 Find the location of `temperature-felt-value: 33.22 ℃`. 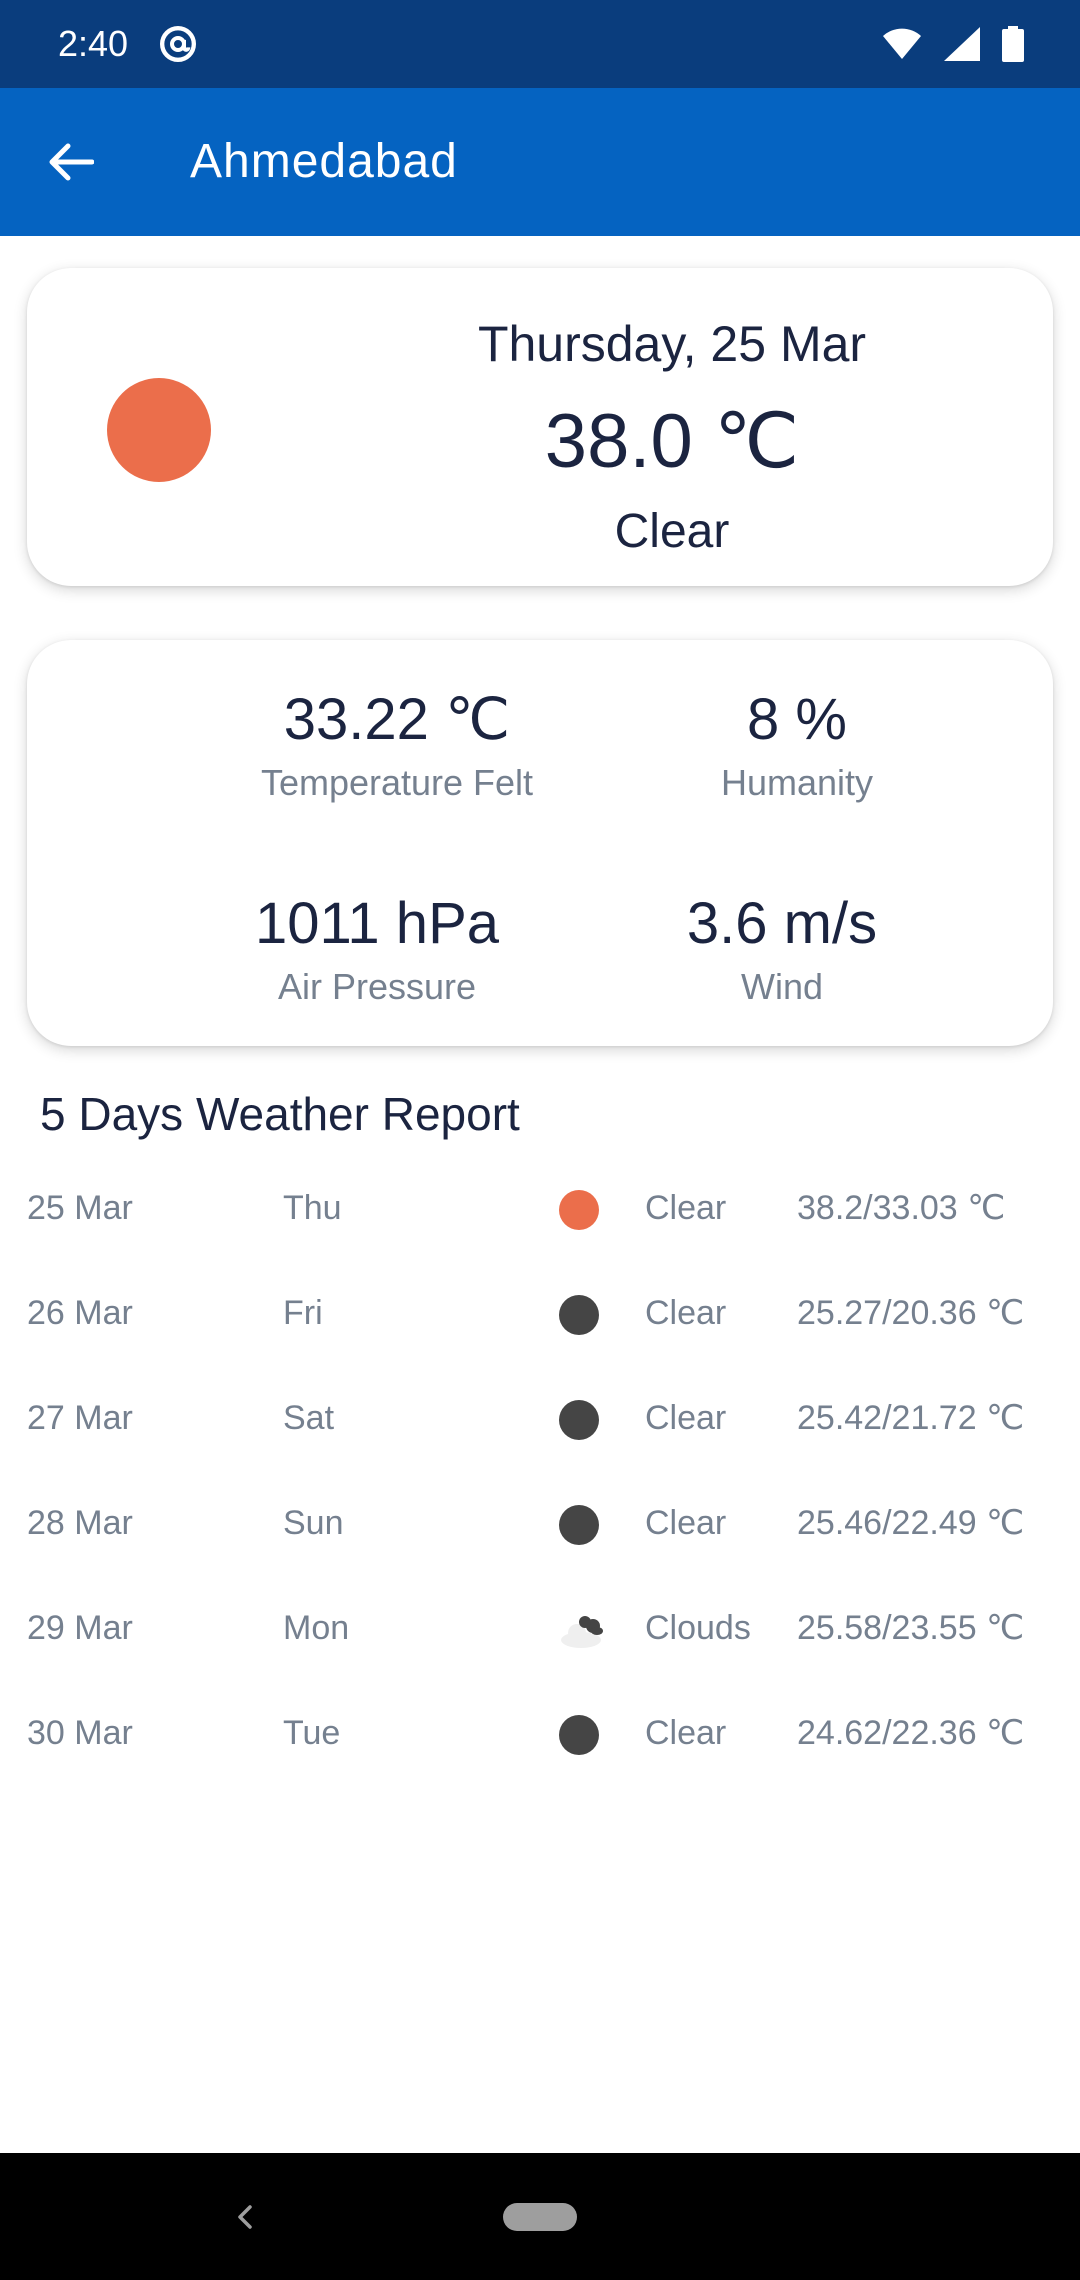

temperature-felt-value: 33.22 ℃ is located at coordinates (397, 719).